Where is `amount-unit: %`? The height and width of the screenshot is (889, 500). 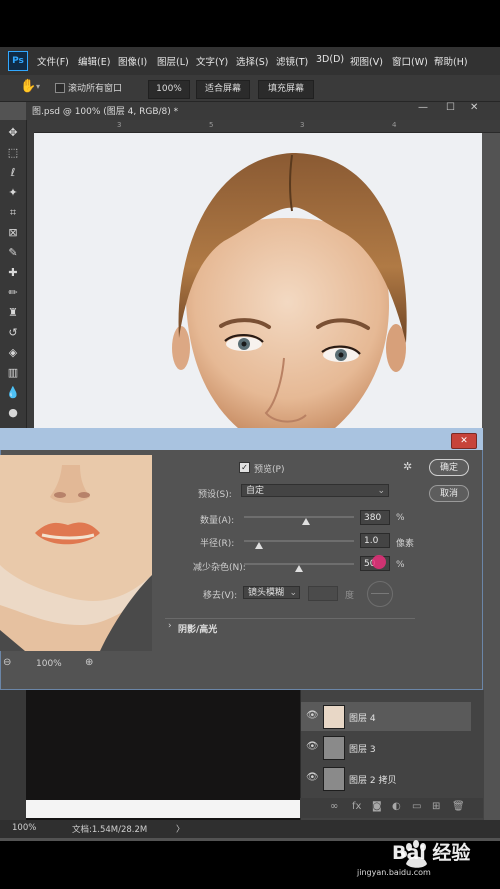 amount-unit: % is located at coordinates (400, 518).